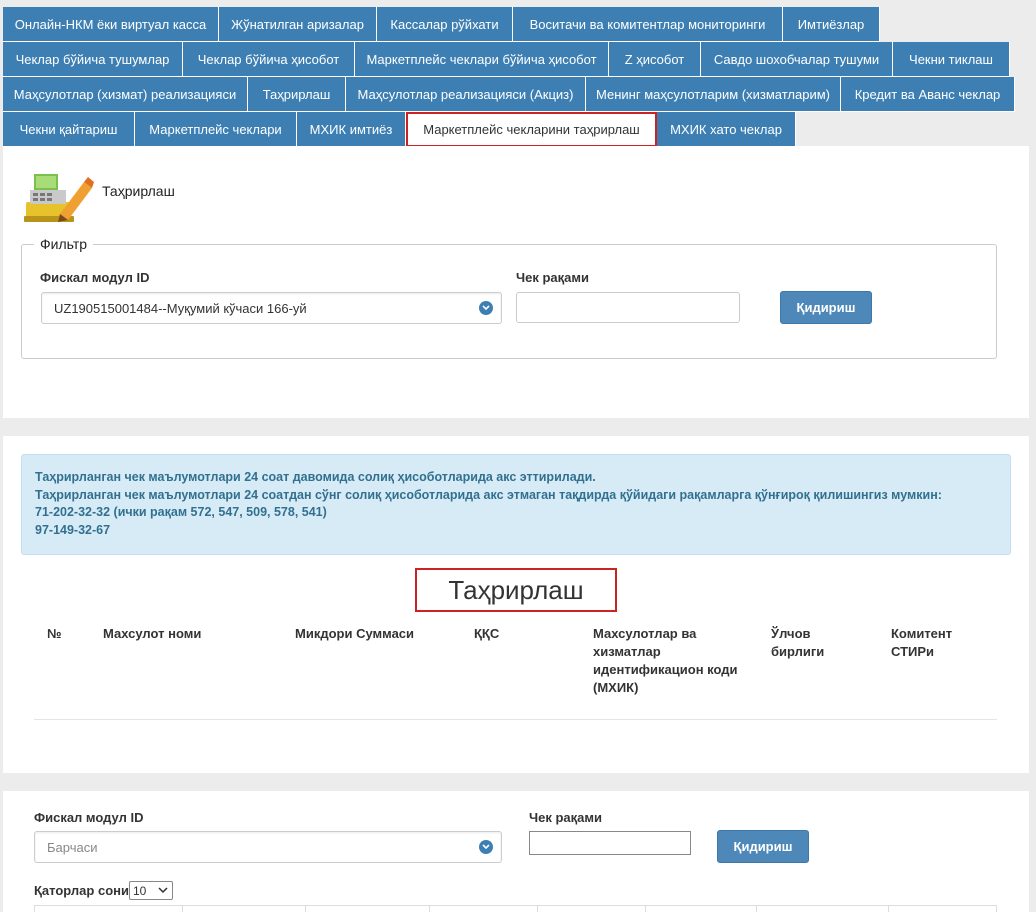 This screenshot has width=1036, height=912. What do you see at coordinates (151, 890) in the screenshot?
I see `rows-count-select: 10` at bounding box center [151, 890].